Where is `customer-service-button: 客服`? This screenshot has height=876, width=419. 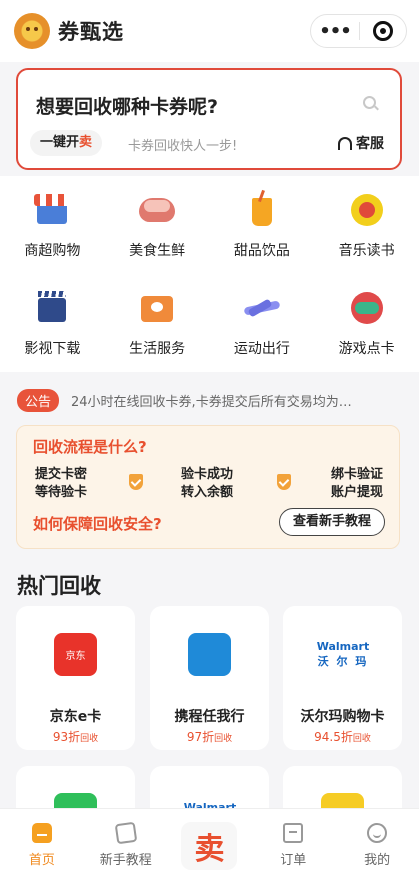 customer-service-button: 客服 is located at coordinates (361, 143).